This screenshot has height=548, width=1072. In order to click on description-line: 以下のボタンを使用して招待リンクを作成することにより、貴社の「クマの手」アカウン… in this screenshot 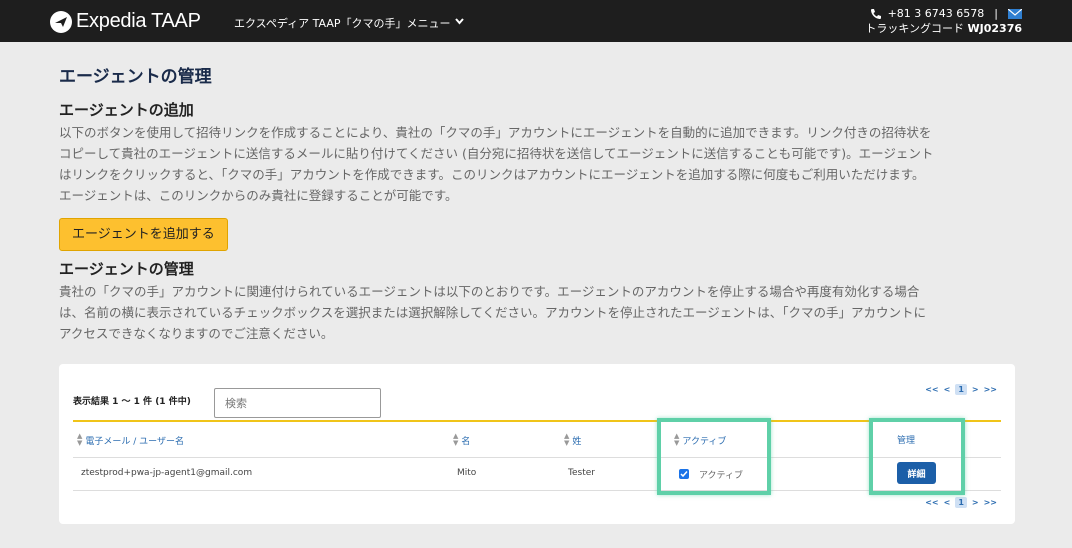, I will do `click(495, 132)`.